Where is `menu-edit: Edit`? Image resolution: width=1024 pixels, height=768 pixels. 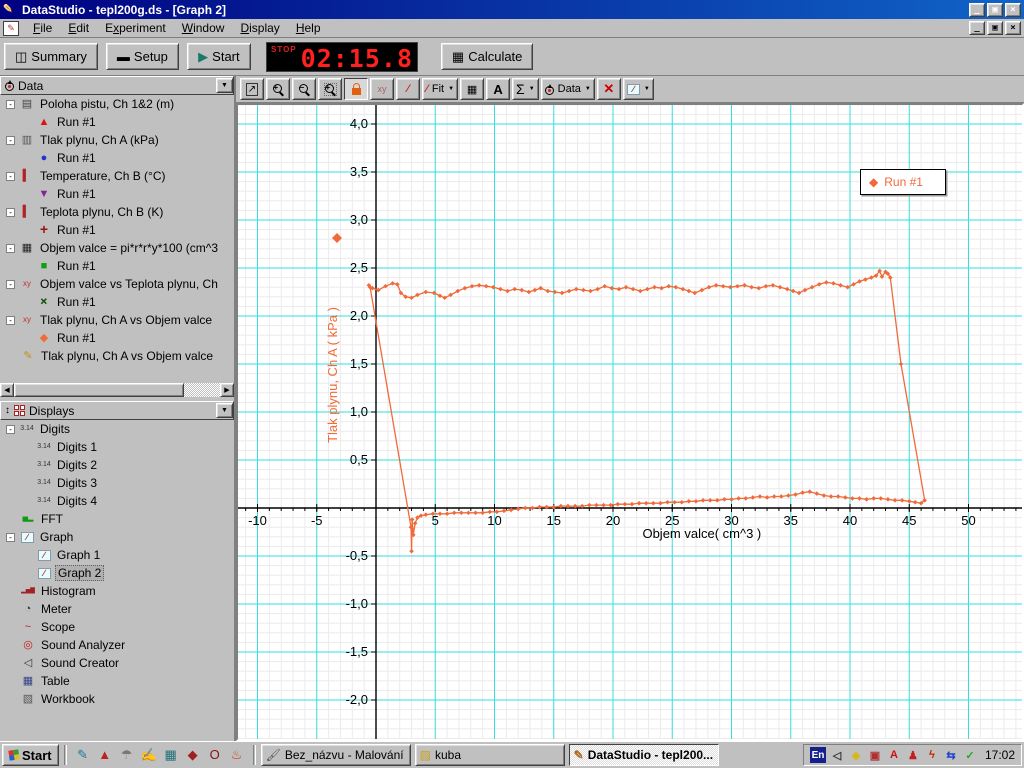
menu-edit: Edit is located at coordinates (78, 28).